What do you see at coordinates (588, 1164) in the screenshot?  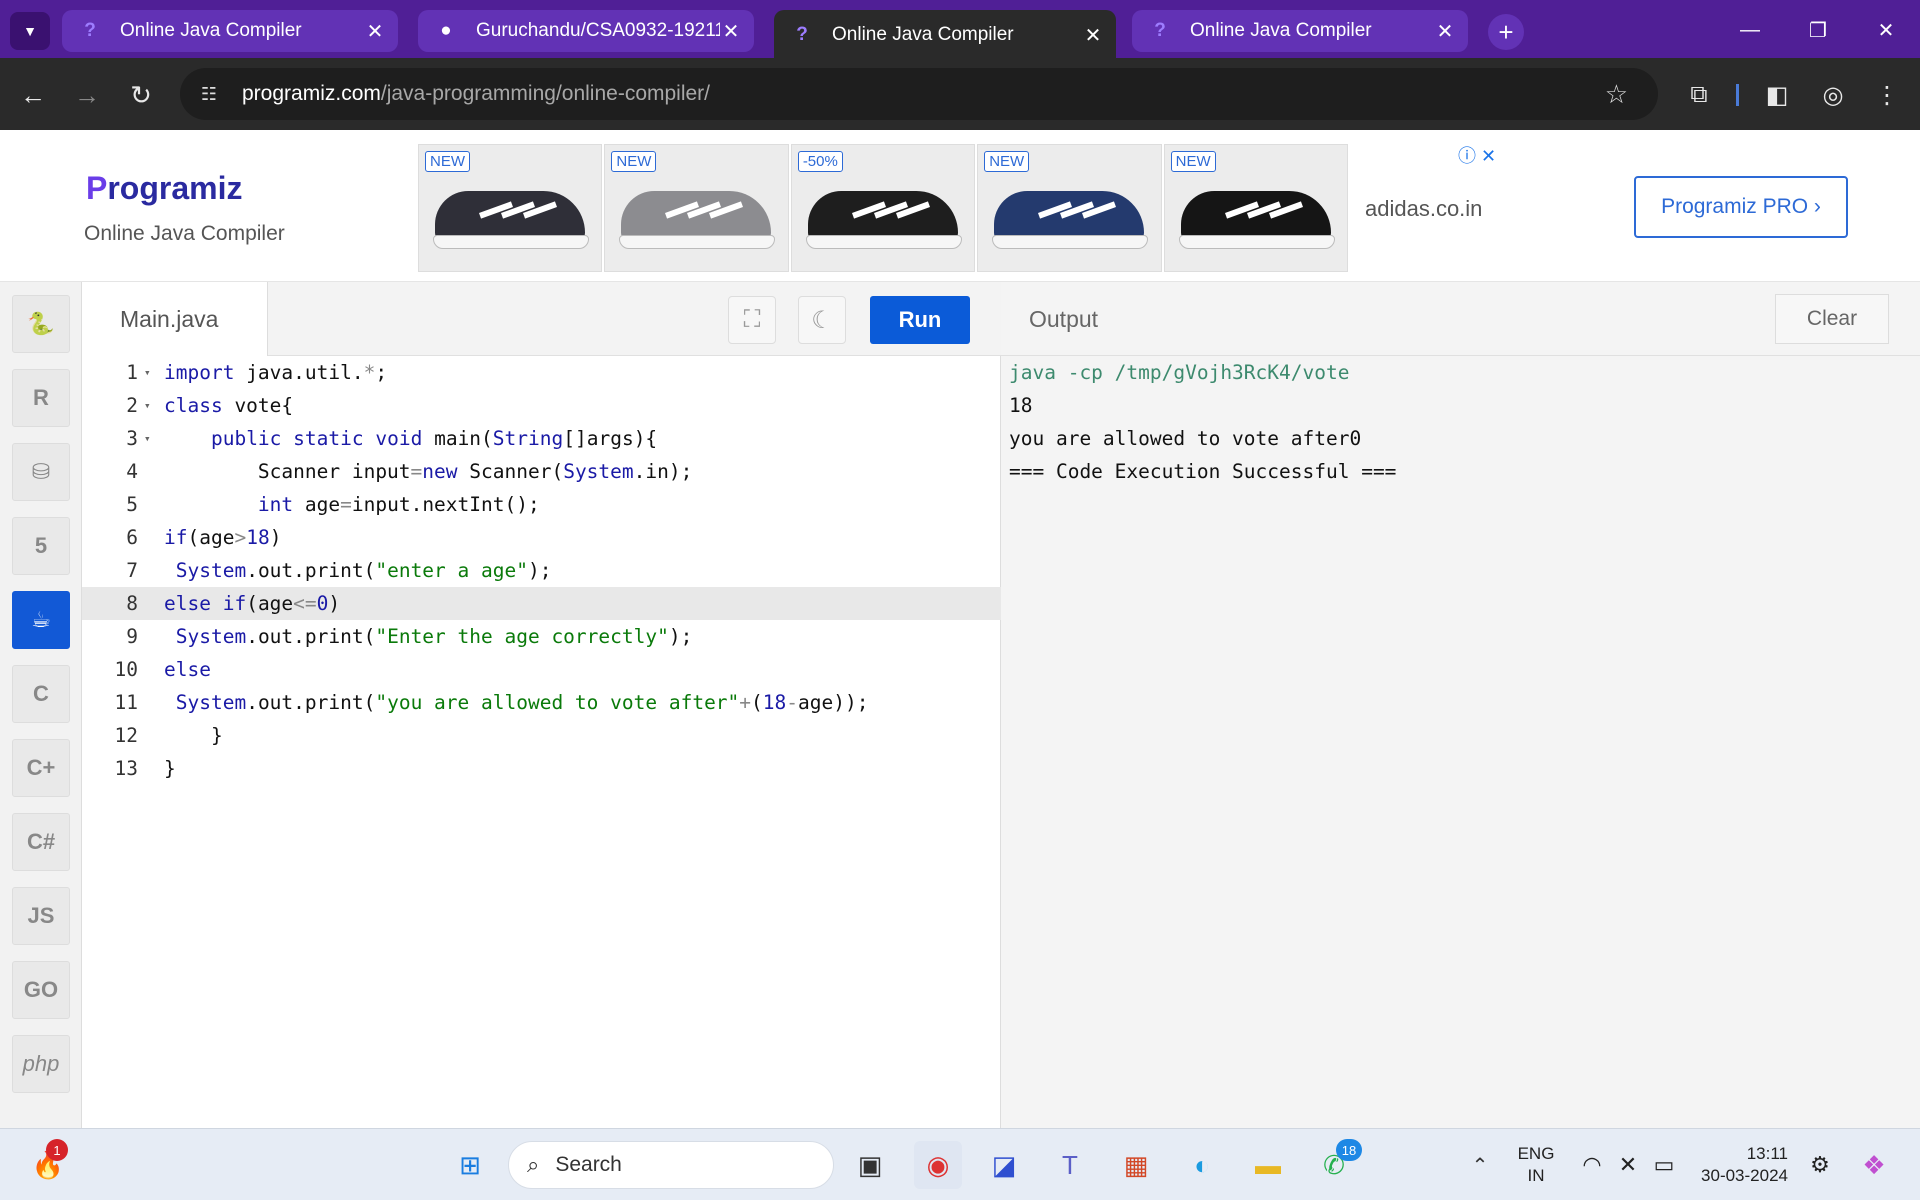 I see `search-placeholder: Search` at bounding box center [588, 1164].